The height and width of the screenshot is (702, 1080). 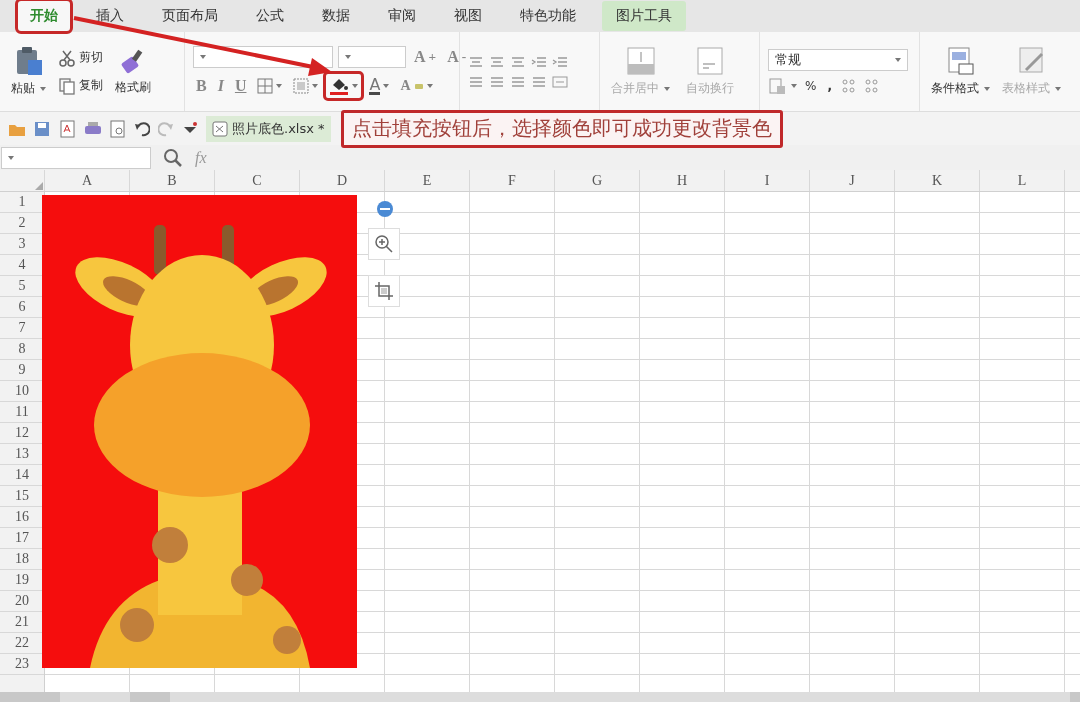 What do you see at coordinates (42, 128) in the screenshot?
I see `save-icon` at bounding box center [42, 128].